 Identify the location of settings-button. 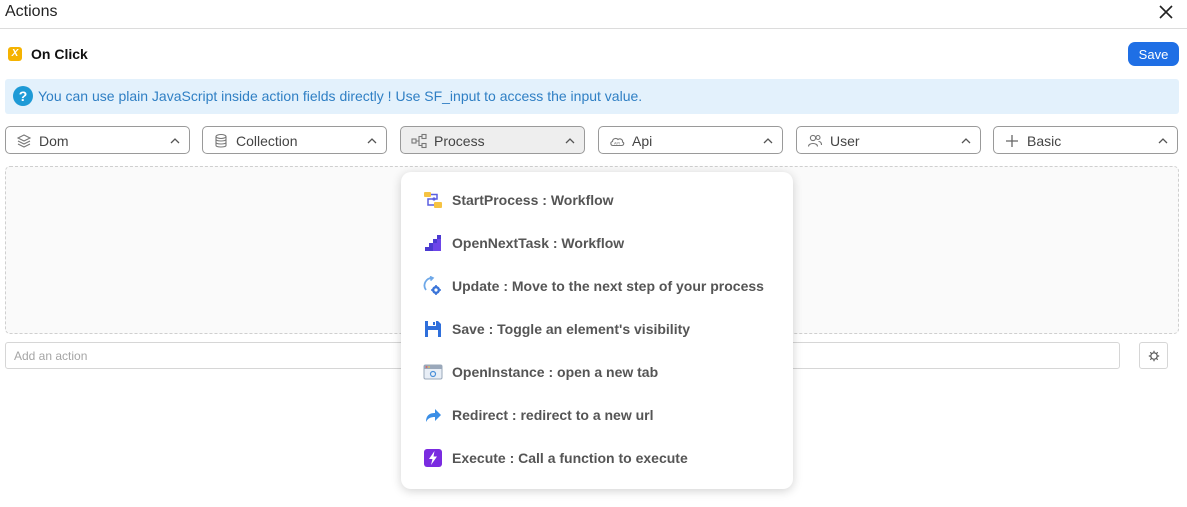
(1153, 355).